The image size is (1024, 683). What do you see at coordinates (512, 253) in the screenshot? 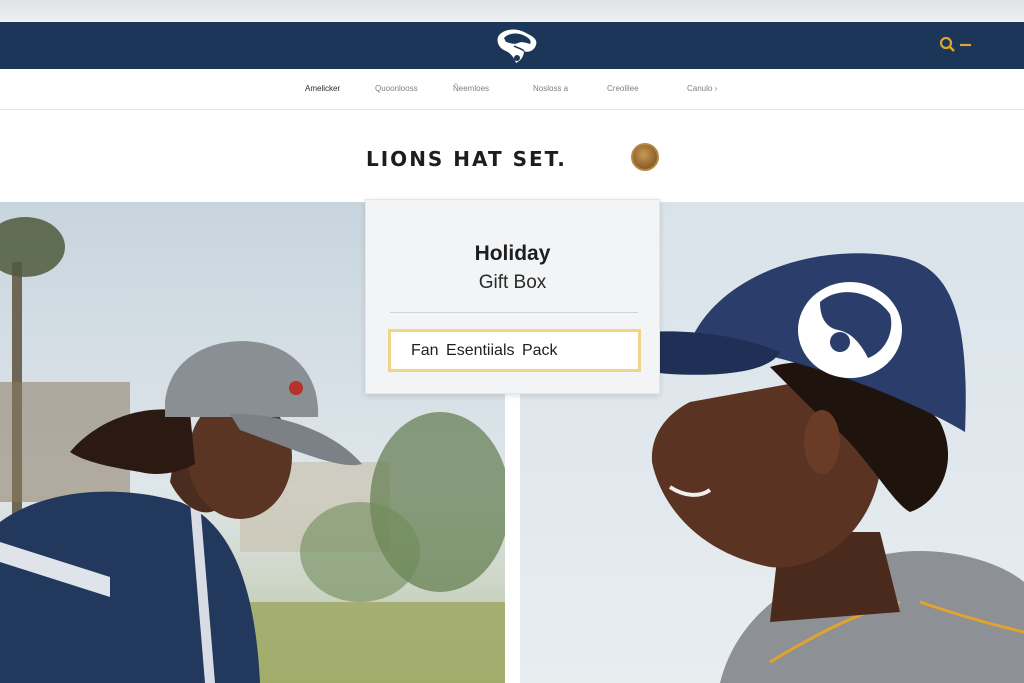
I see `card-title: Holiday` at bounding box center [512, 253].